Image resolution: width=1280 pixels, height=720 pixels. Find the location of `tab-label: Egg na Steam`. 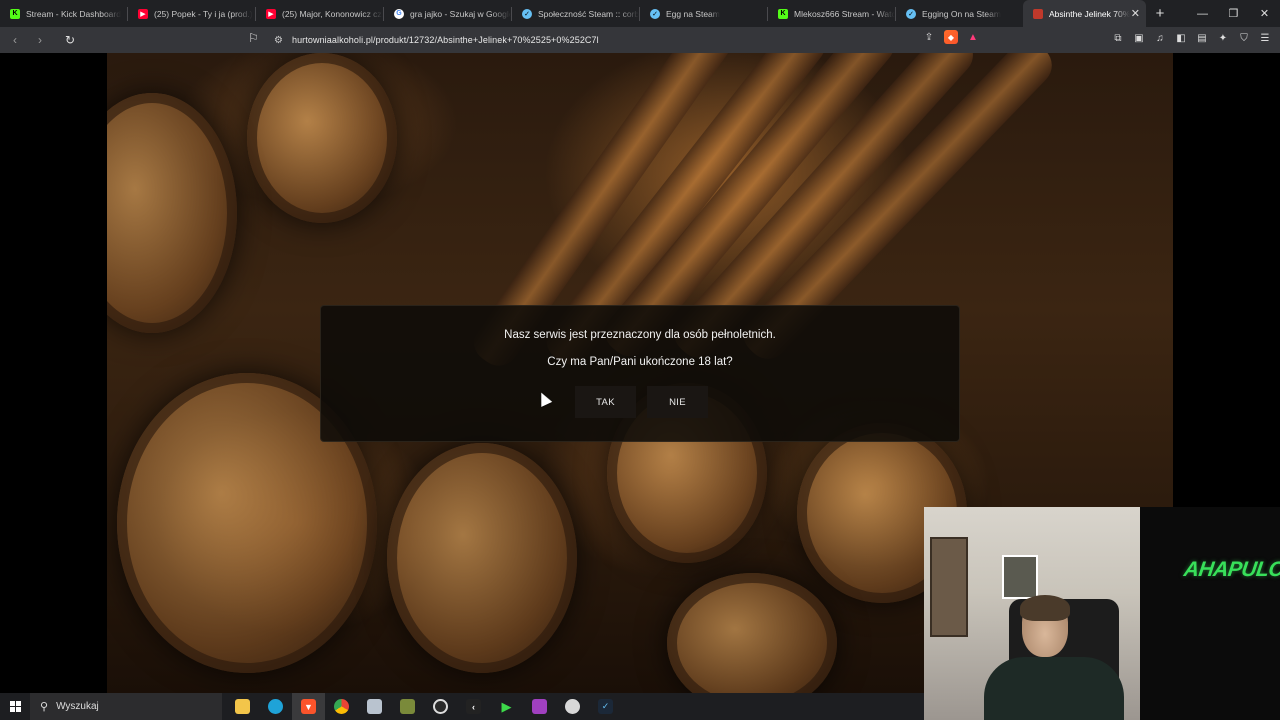

tab-label: Egg na Steam is located at coordinates (693, 13).